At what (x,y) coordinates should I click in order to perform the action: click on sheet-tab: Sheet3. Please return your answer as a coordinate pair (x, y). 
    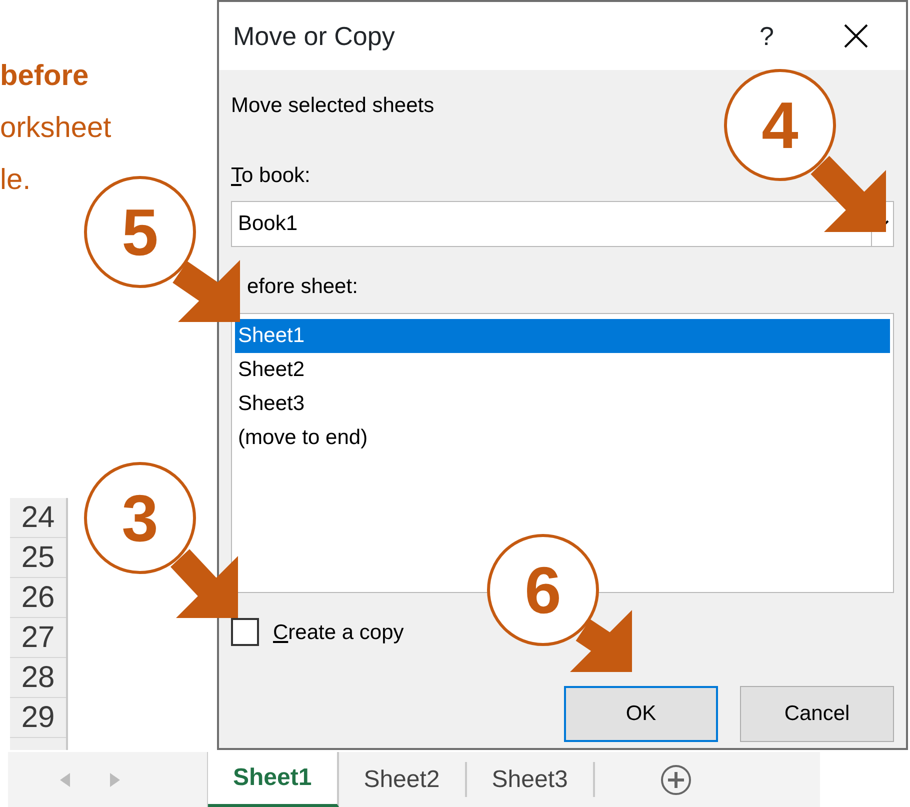
    Looking at the image, I should click on (530, 779).